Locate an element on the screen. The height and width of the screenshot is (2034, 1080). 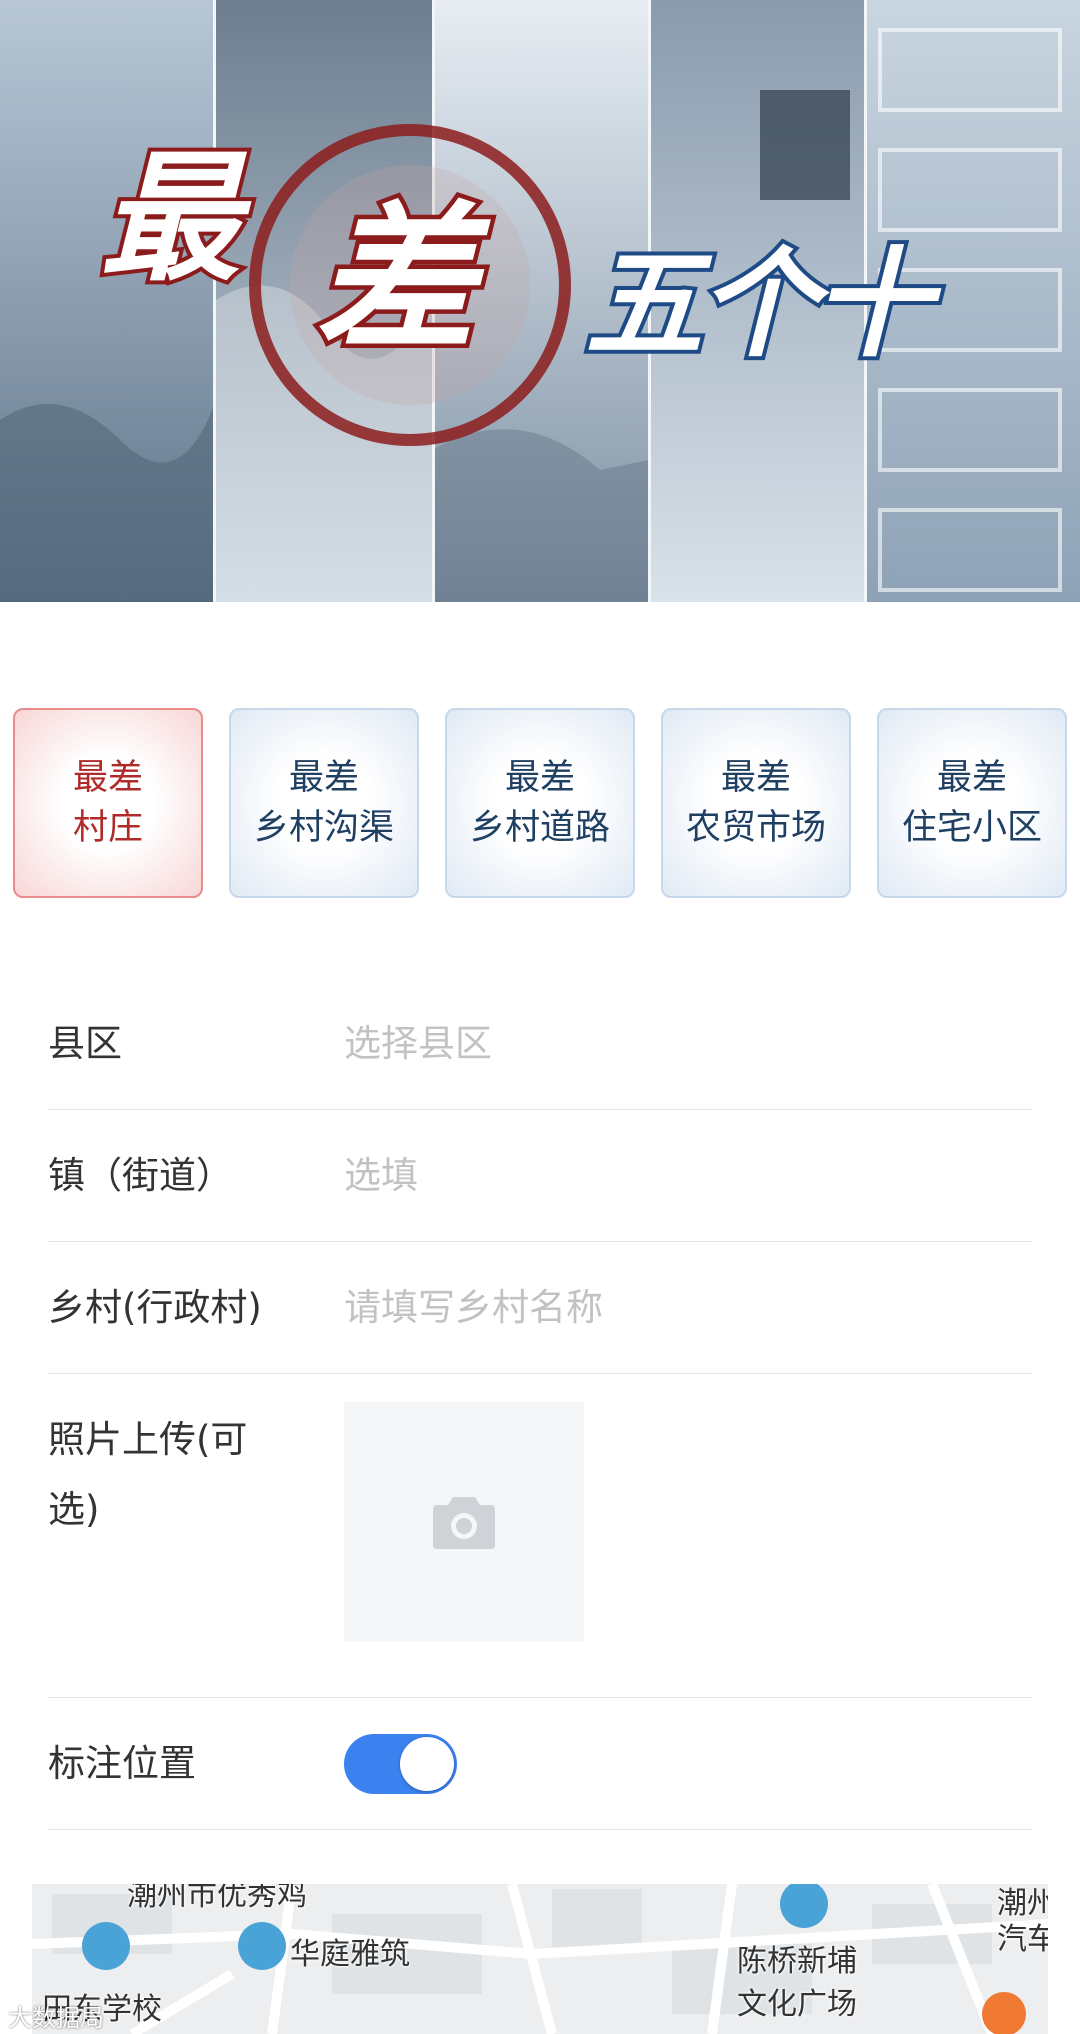
tab-worst-rural-road: 最差 乡村道路 is located at coordinates (540, 803).